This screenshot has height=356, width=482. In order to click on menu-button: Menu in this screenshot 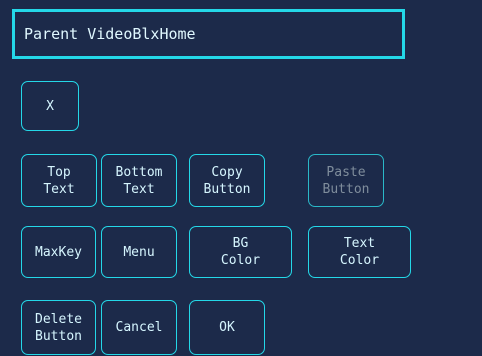, I will do `click(139, 252)`.